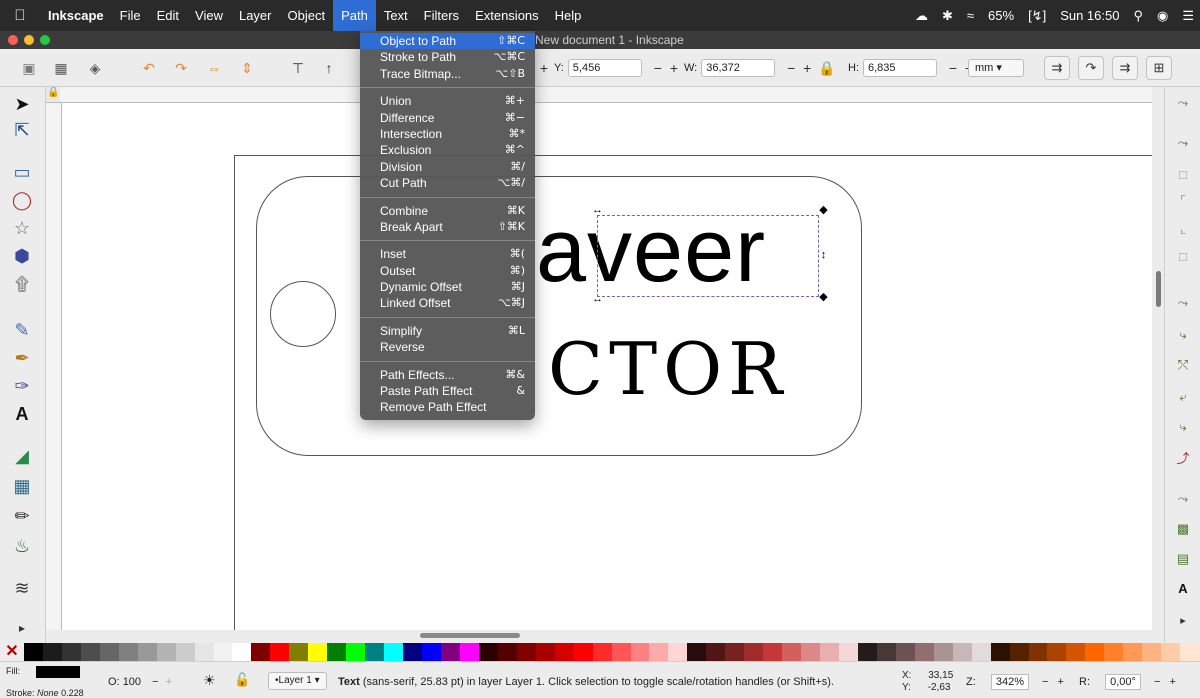 The width and height of the screenshot is (1200, 698). I want to click on 3d-box-tool-icon: ⬢, so click(22, 256).